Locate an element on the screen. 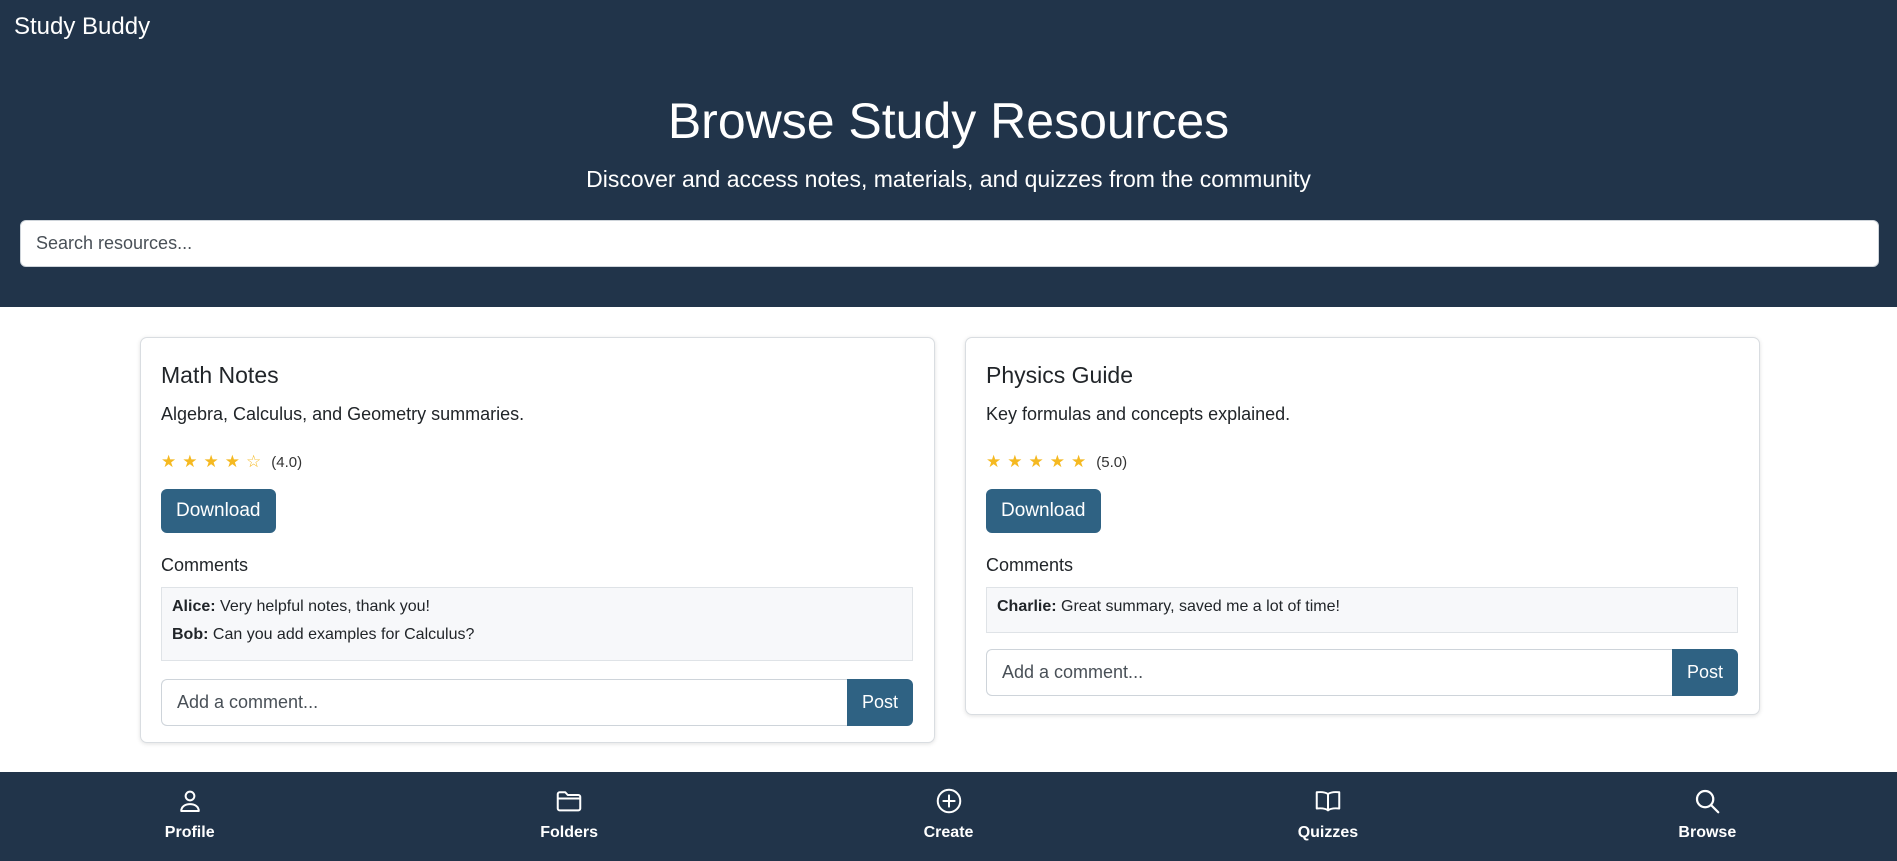 The height and width of the screenshot is (861, 1897). comment-text: Can you add examples for Calculus? is located at coordinates (343, 634).